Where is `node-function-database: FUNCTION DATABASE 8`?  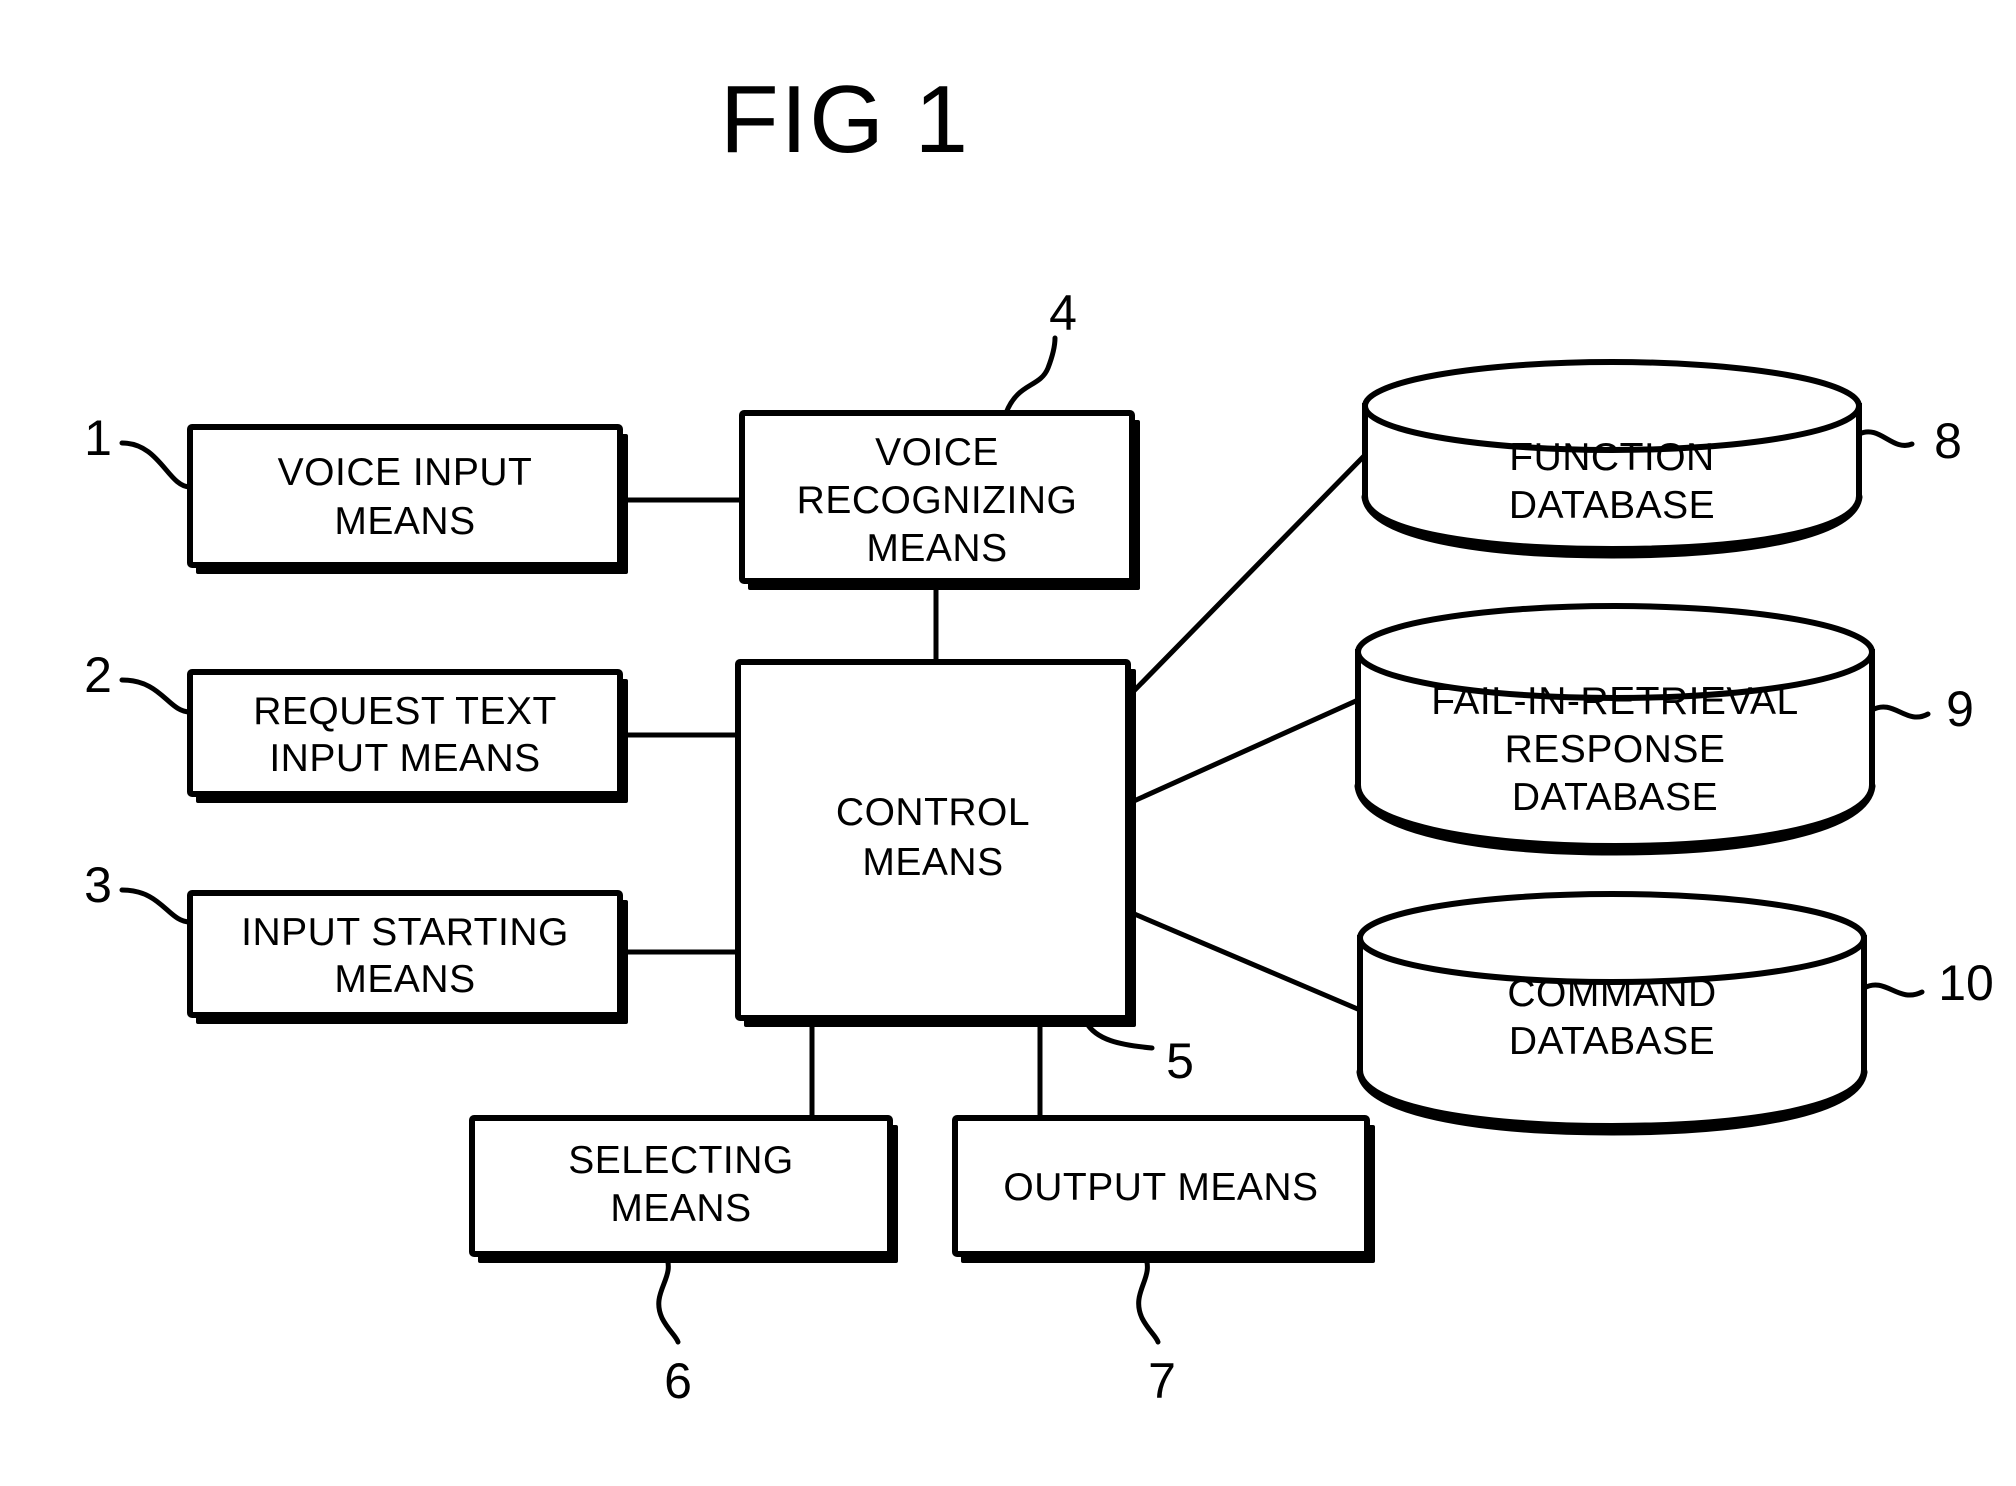 node-function-database: FUNCTION DATABASE 8 is located at coordinates (1661, 459).